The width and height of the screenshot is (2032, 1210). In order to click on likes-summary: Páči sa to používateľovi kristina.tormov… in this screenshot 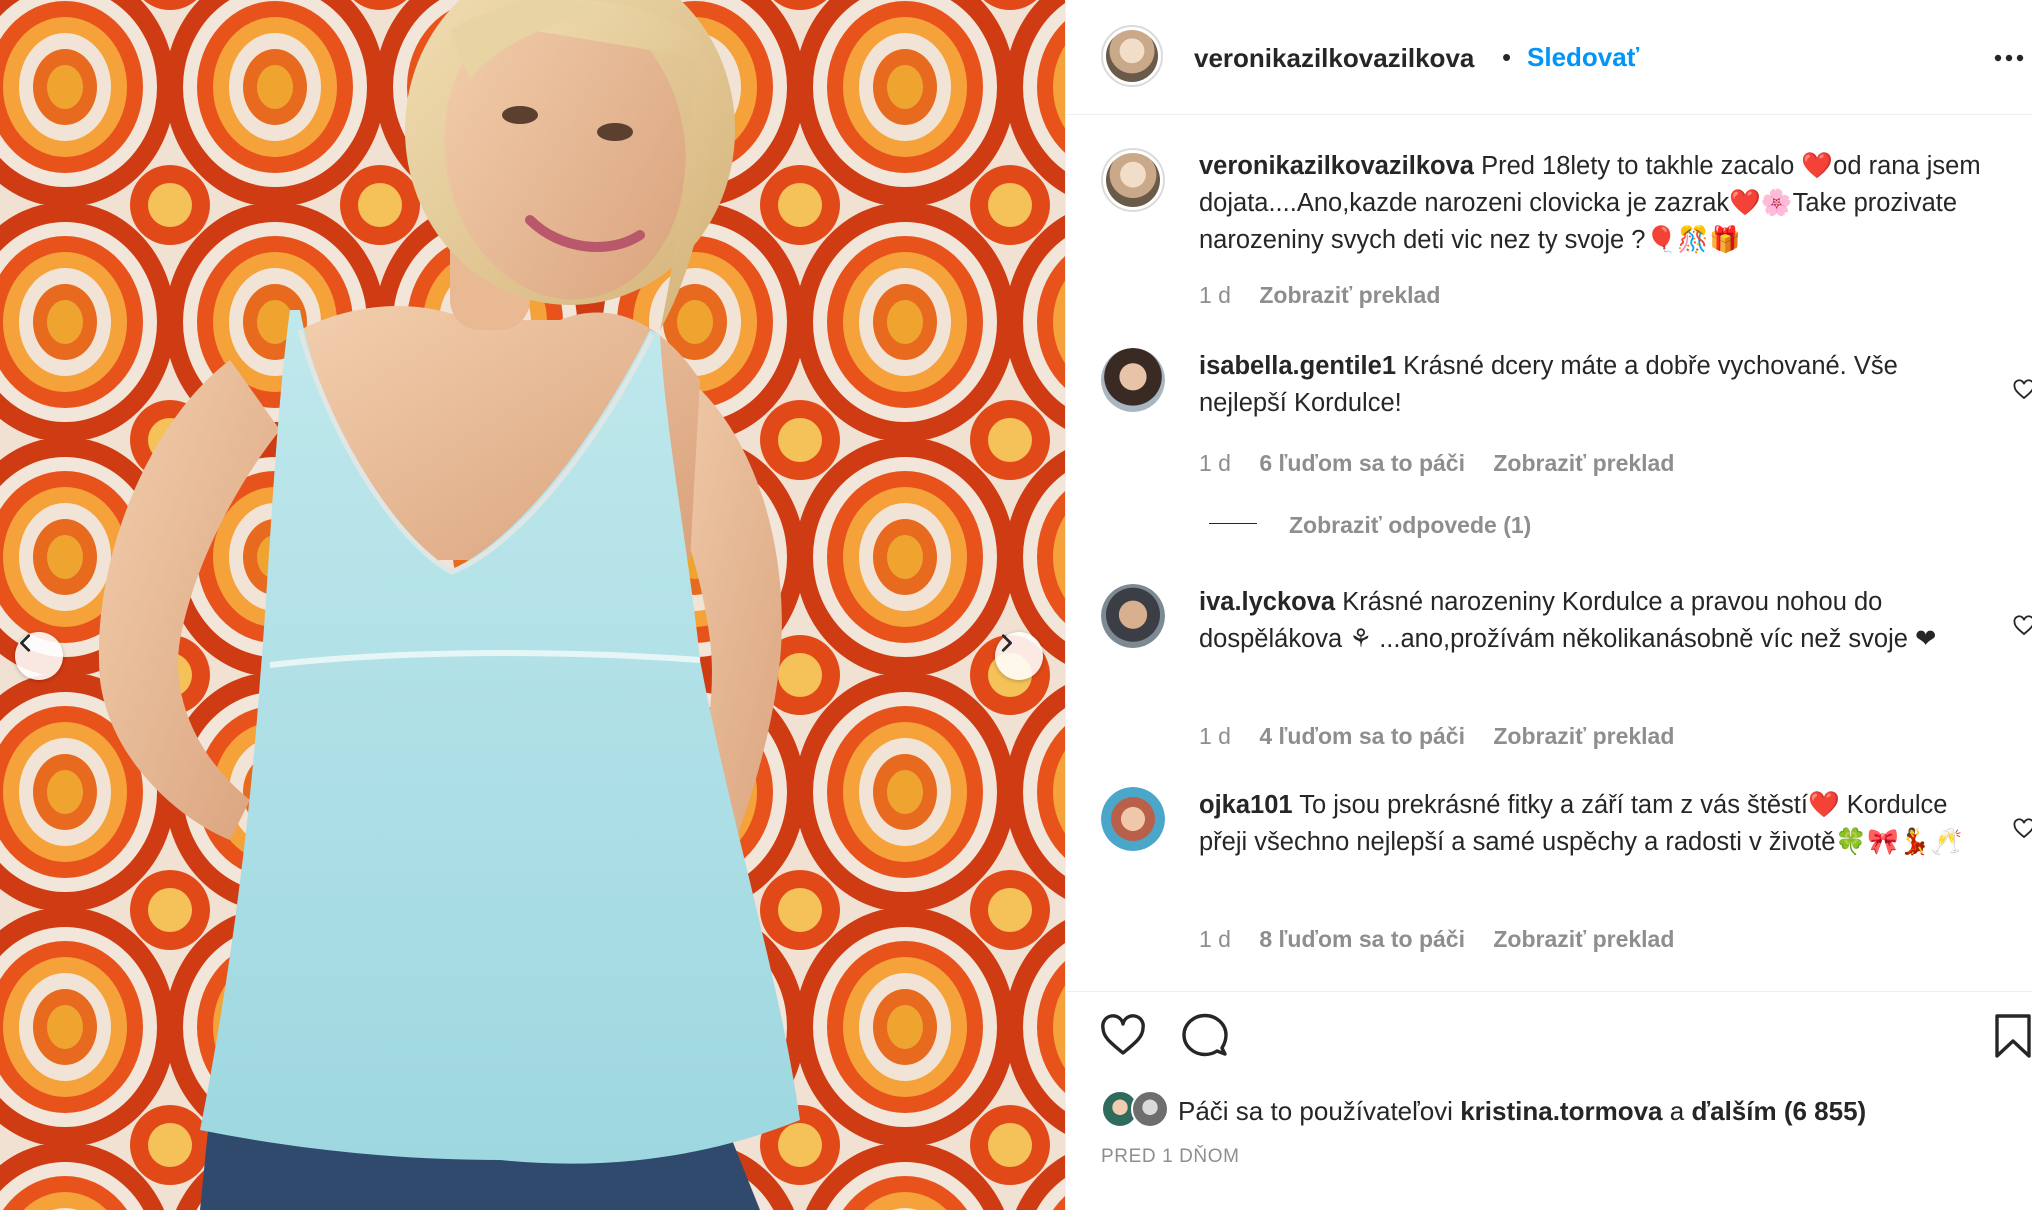, I will do `click(1522, 1111)`.